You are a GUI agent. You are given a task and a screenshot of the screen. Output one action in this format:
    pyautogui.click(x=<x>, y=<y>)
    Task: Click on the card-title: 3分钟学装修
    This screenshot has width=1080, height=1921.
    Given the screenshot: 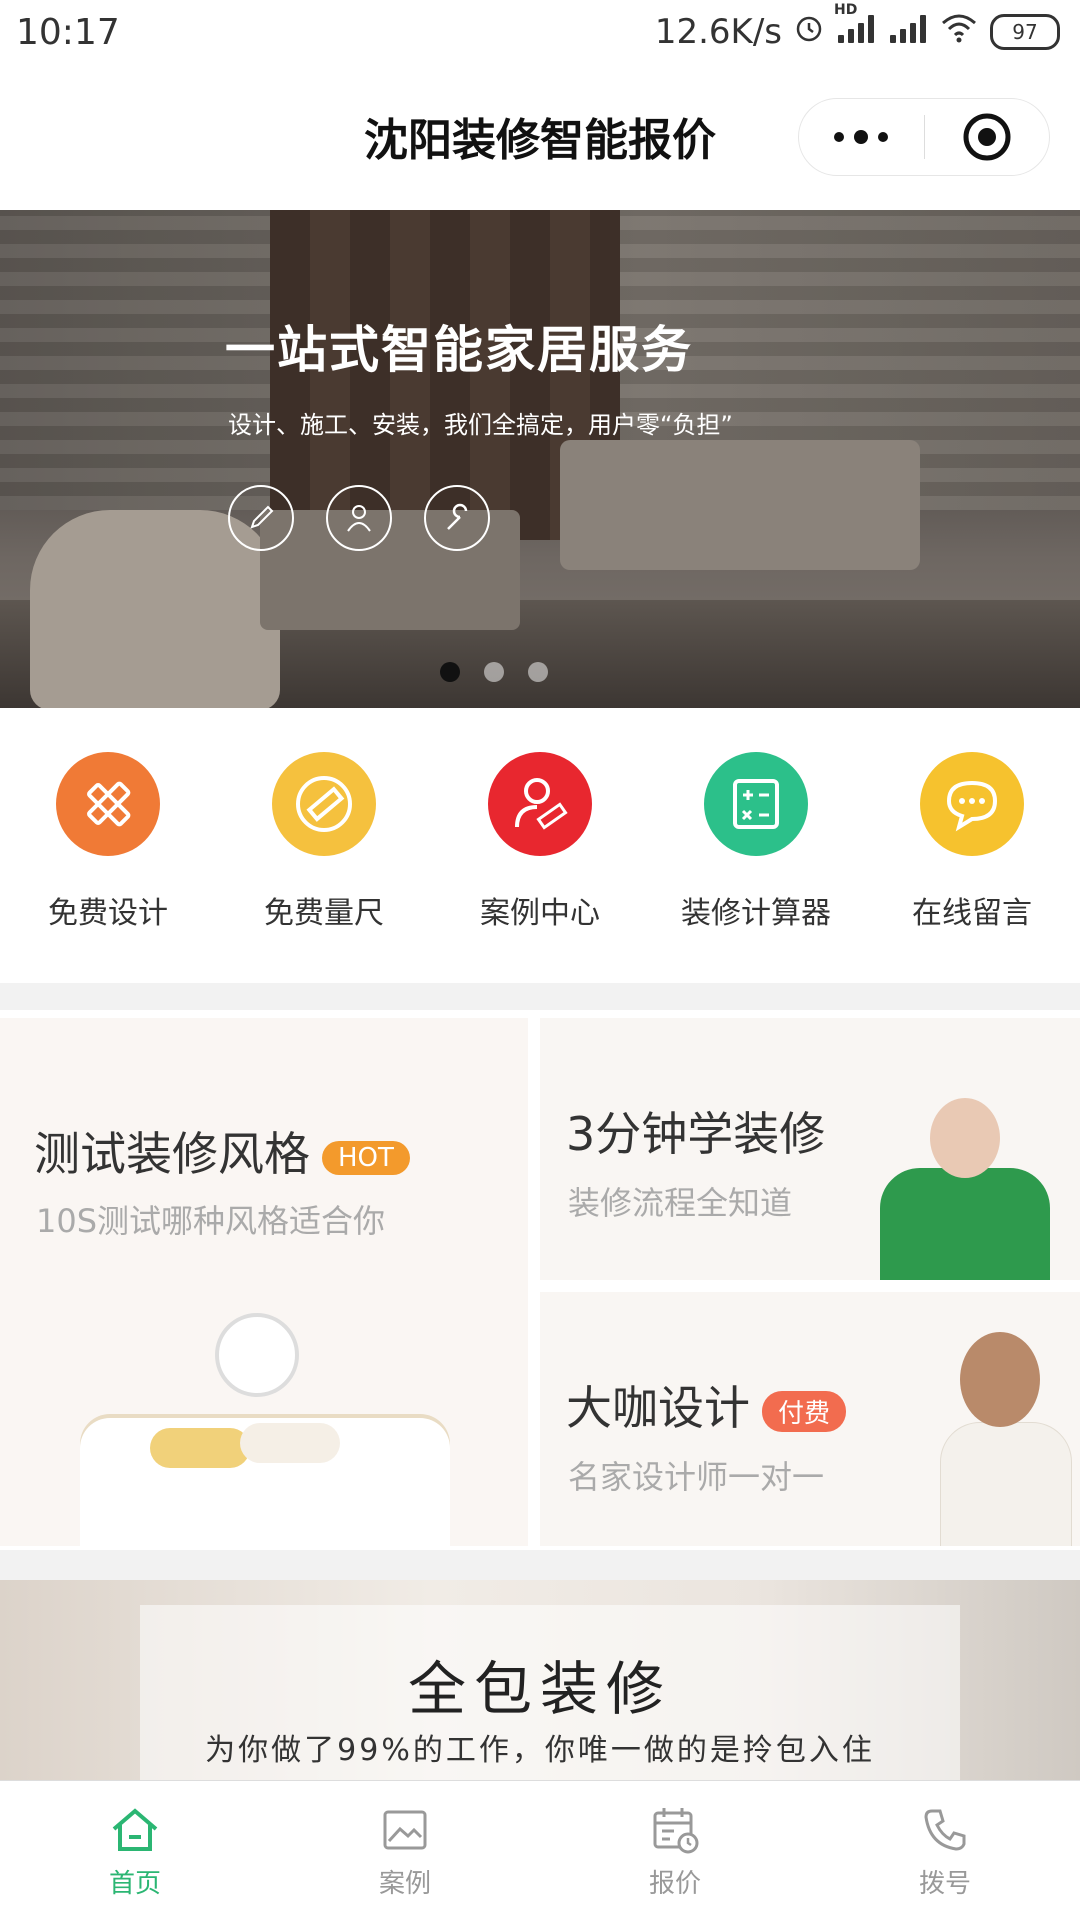 What is the action you would take?
    pyautogui.click(x=696, y=1134)
    